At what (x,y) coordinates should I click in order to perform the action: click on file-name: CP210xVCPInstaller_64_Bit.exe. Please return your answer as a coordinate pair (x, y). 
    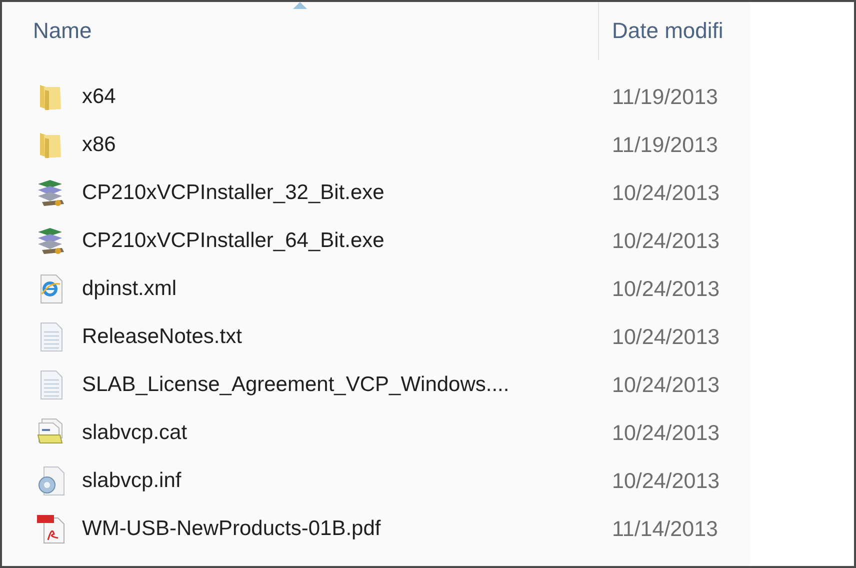
    Looking at the image, I should click on (233, 241).